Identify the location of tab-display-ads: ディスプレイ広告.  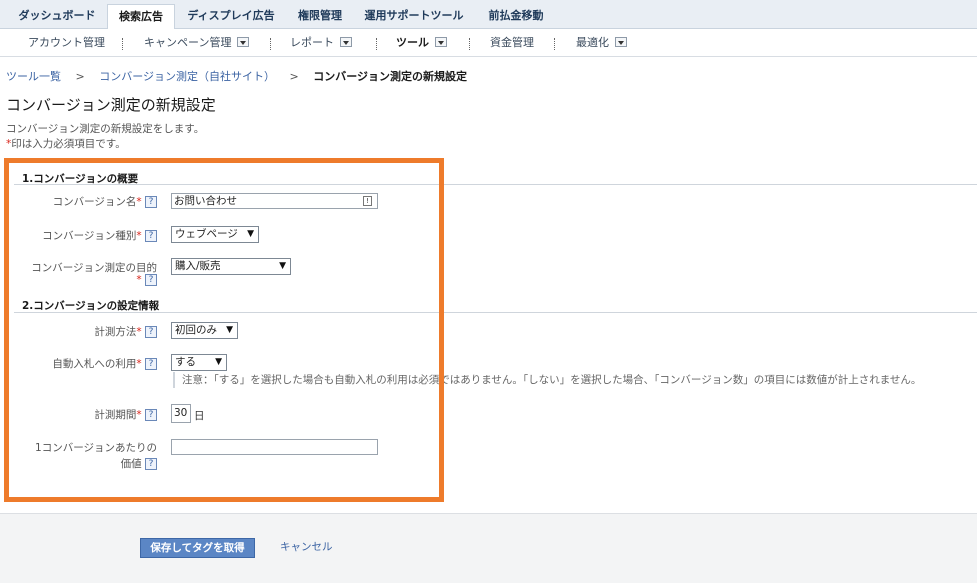
(231, 16).